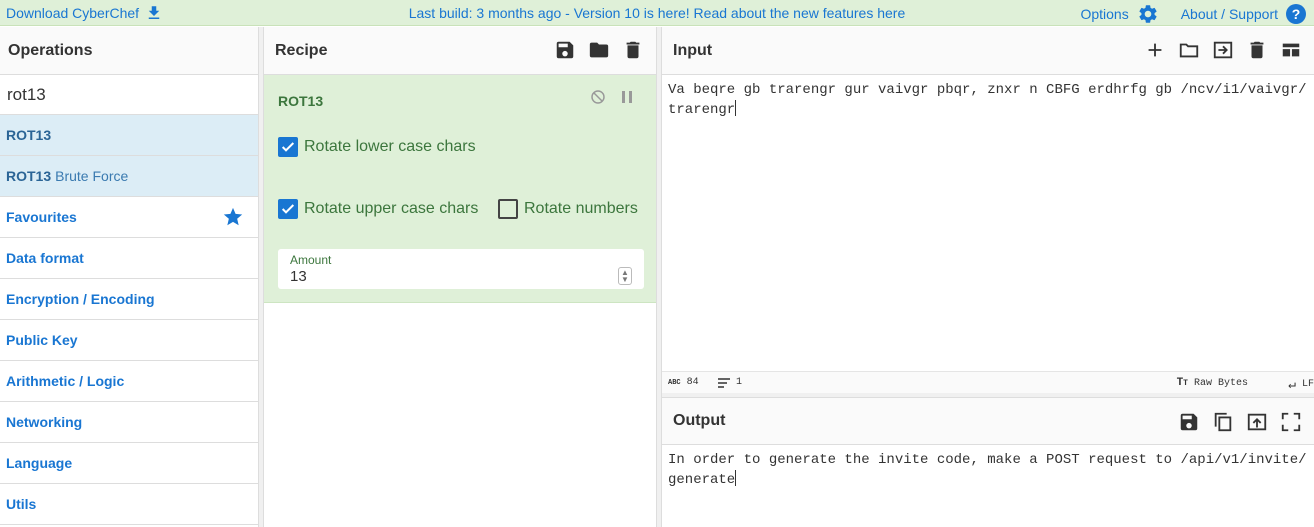  Describe the element at coordinates (1292, 384) in the screenshot. I see `return-arrow-icon: ↵` at that location.